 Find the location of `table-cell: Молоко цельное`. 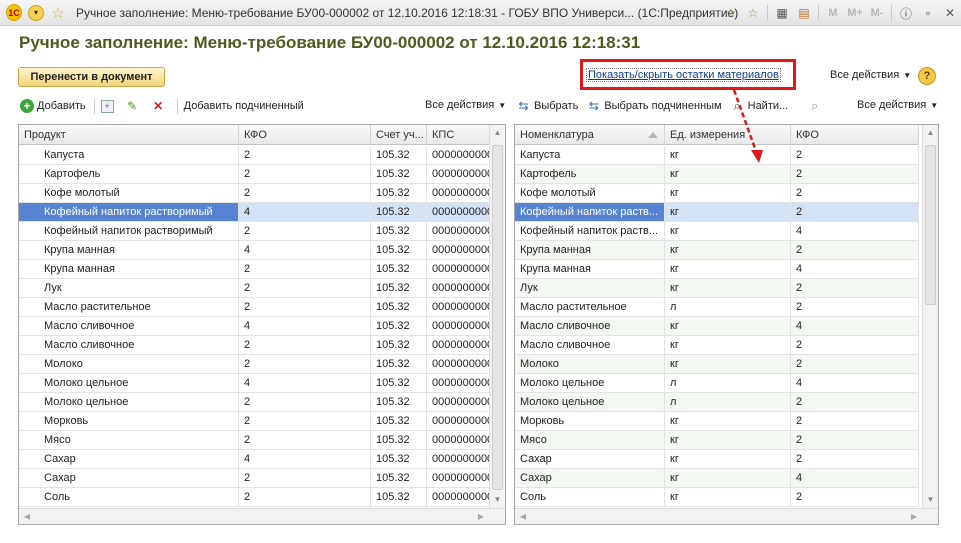

table-cell: Молоко цельное is located at coordinates (129, 402).